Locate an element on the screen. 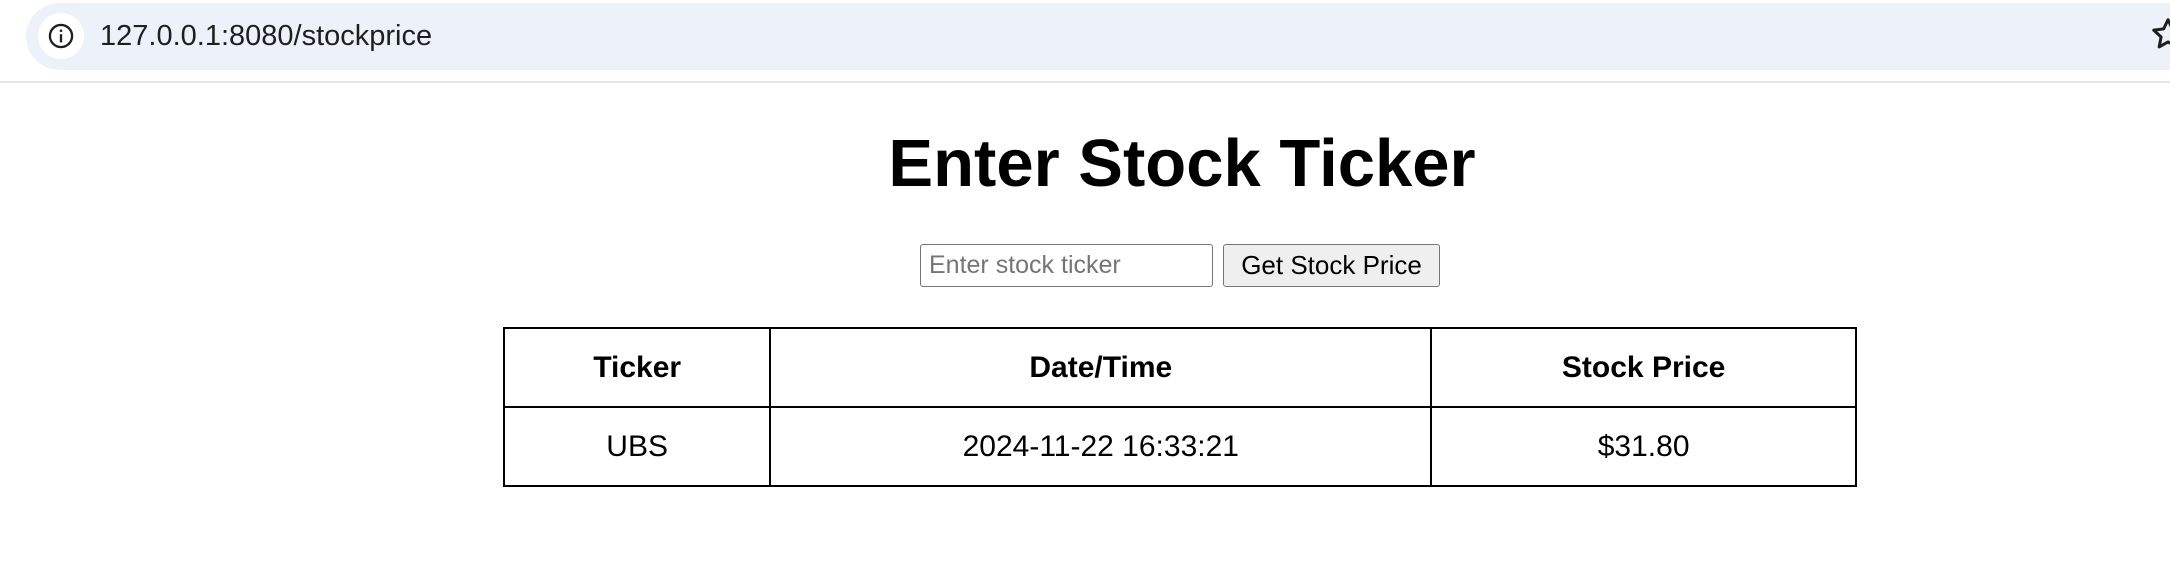 The width and height of the screenshot is (2170, 568). table-header-row: Ticker Date/Time Stock Price is located at coordinates (1179, 367).